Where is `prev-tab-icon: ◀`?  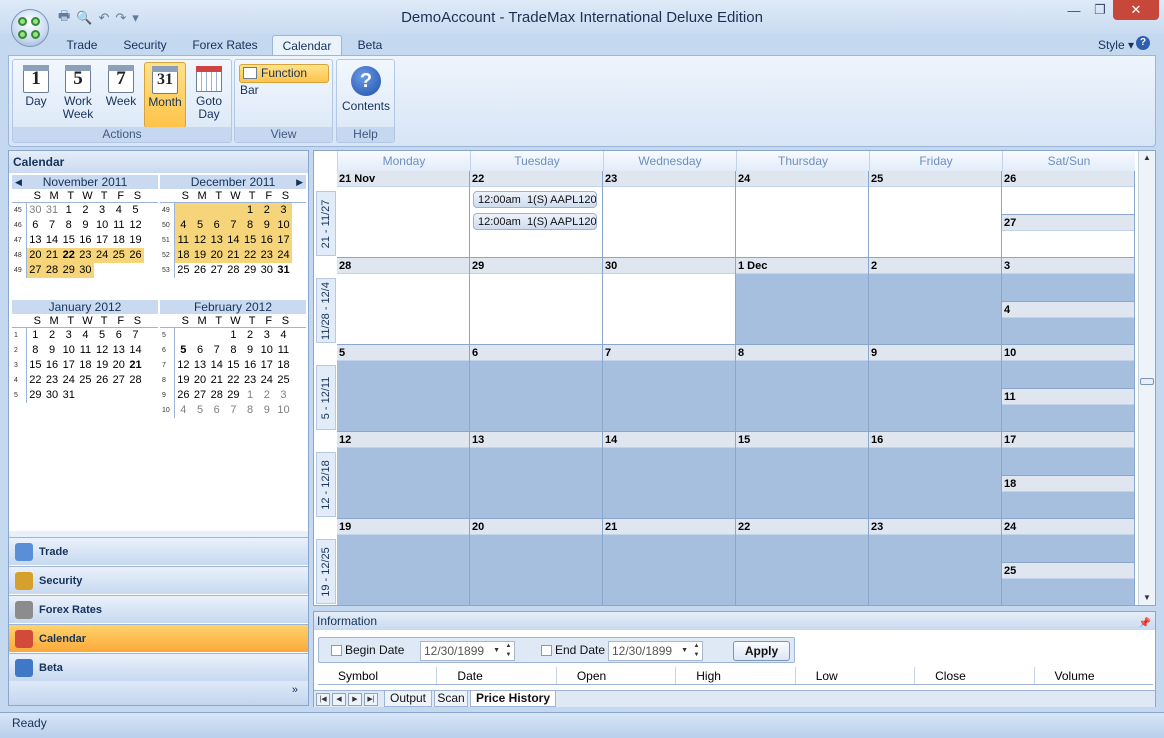 prev-tab-icon: ◀ is located at coordinates (339, 699).